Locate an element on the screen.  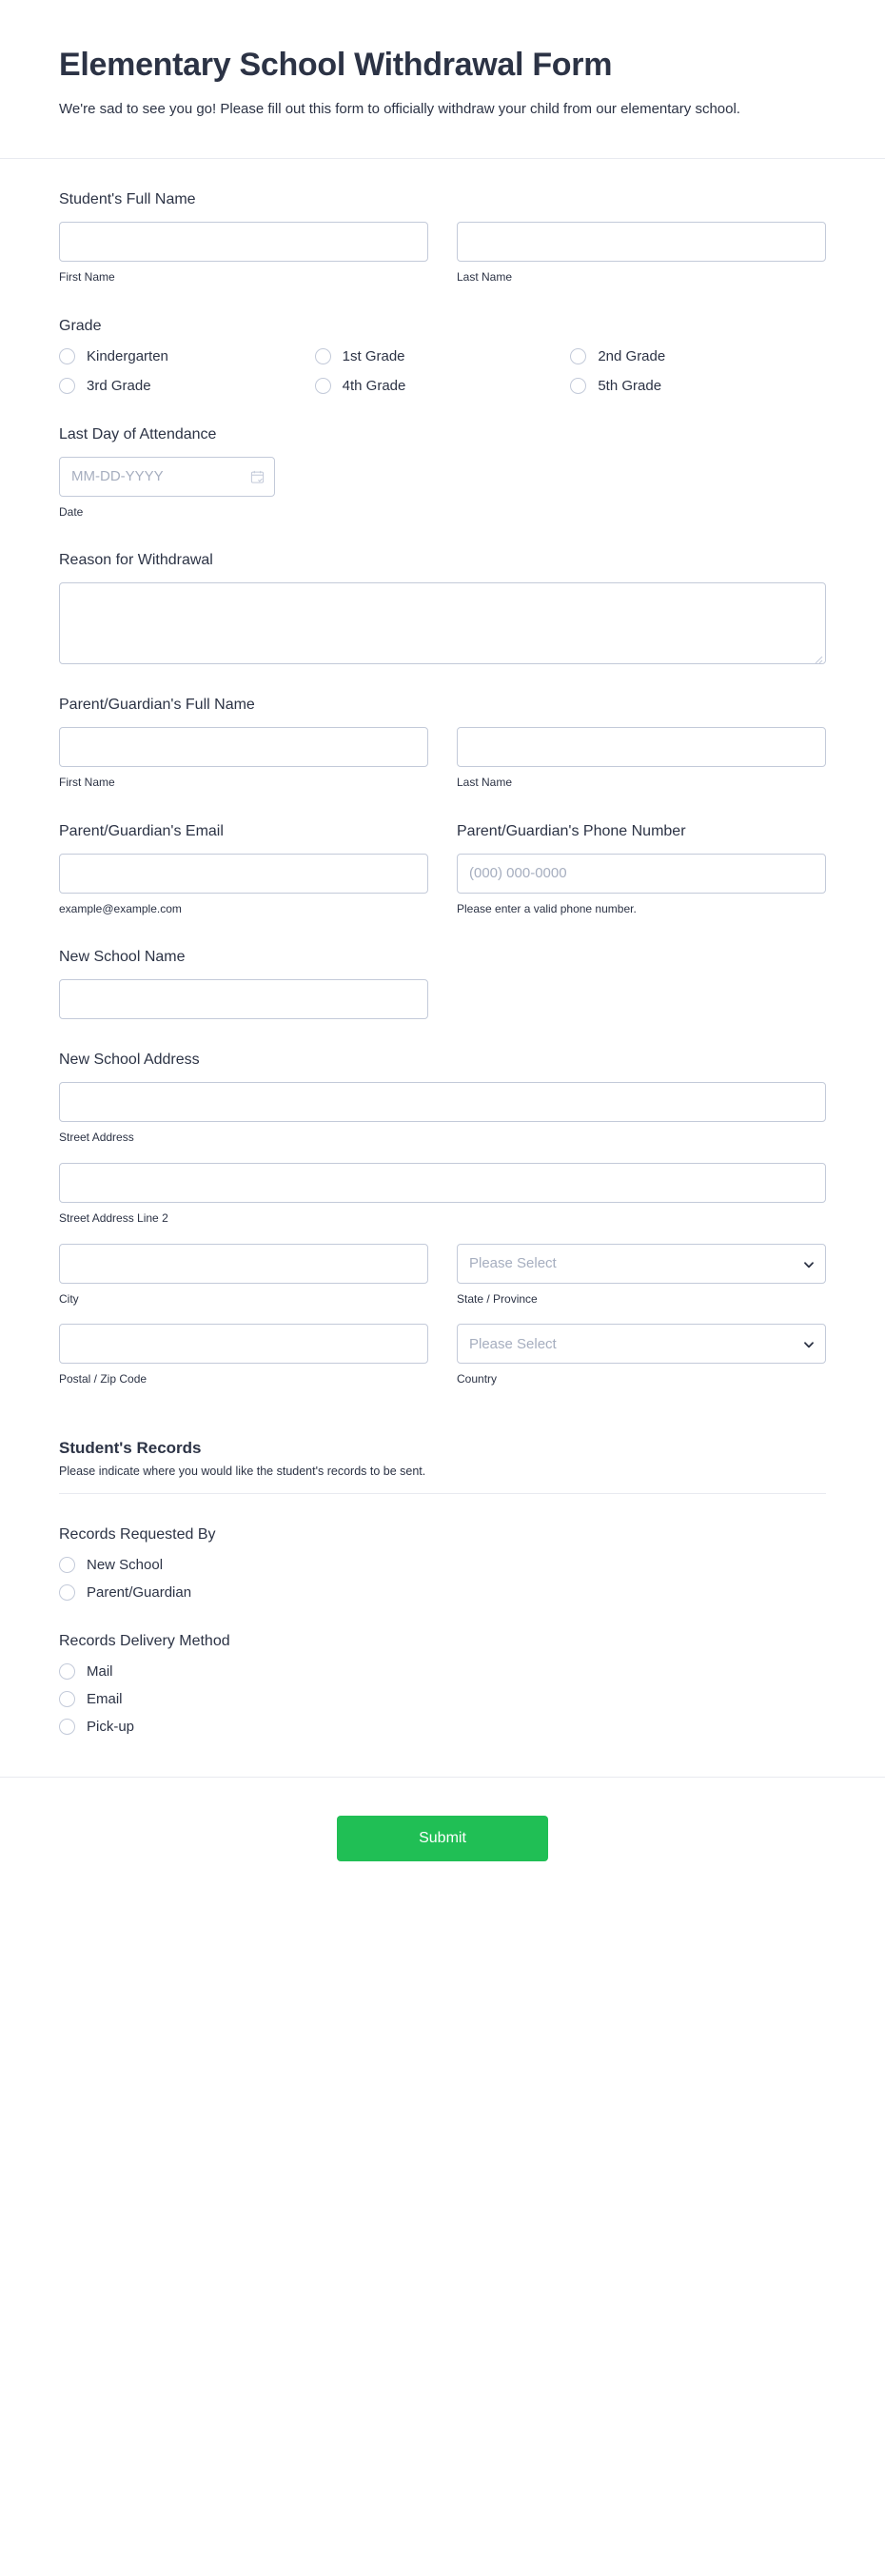
last-day-date-input is located at coordinates (167, 476).